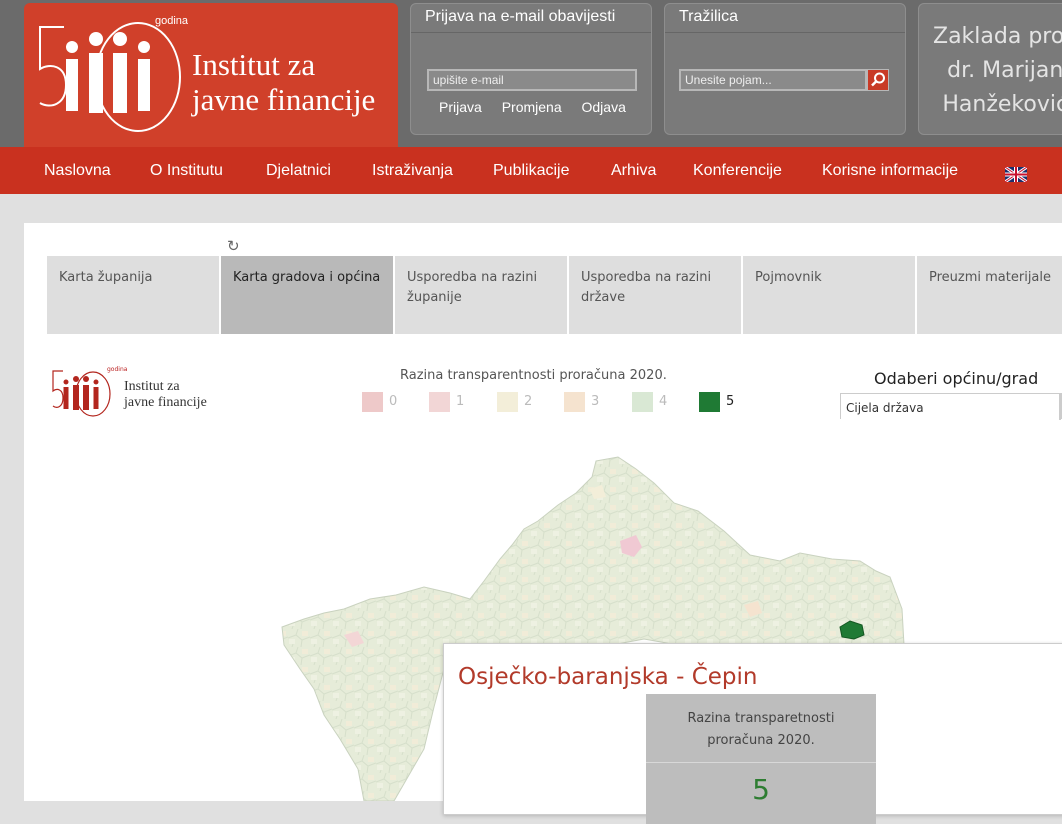 Image resolution: width=1062 pixels, height=824 pixels. I want to click on logo-title: Institut za javne financije, so click(284, 82).